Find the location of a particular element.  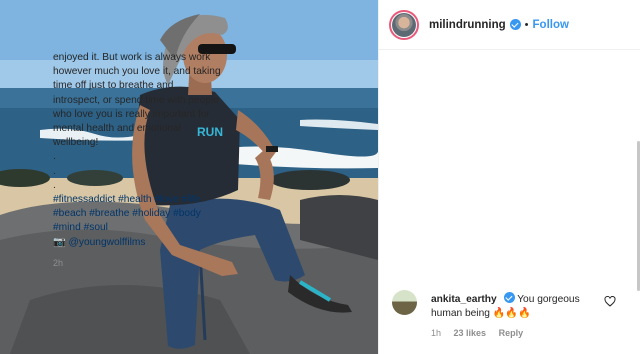

comment-likes: 23 likes is located at coordinates (470, 333).